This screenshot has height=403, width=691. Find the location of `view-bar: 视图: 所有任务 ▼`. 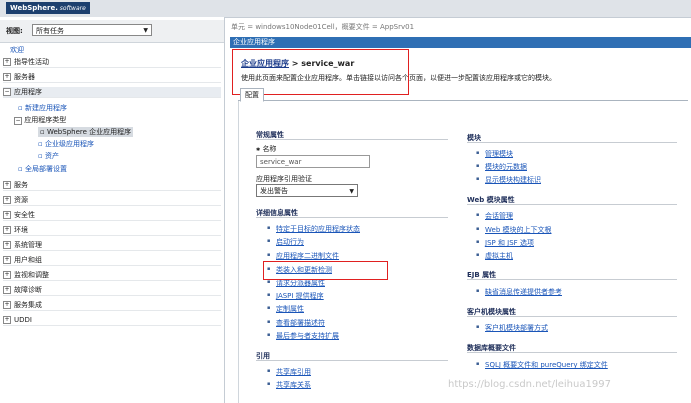

view-bar: 视图: 所有任务 ▼ is located at coordinates (112, 31).